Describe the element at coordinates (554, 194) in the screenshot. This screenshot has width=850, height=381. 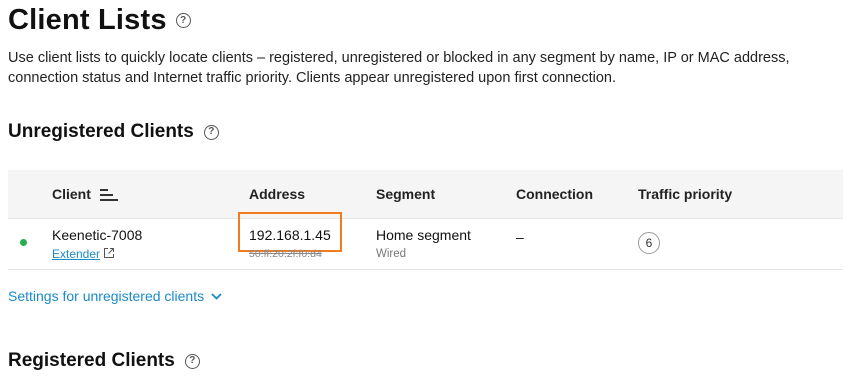
I see `column-header-connection: Connection` at that location.